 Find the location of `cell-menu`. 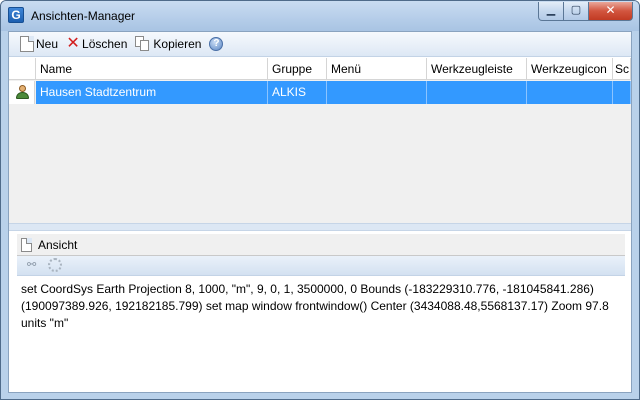

cell-menu is located at coordinates (377, 92).